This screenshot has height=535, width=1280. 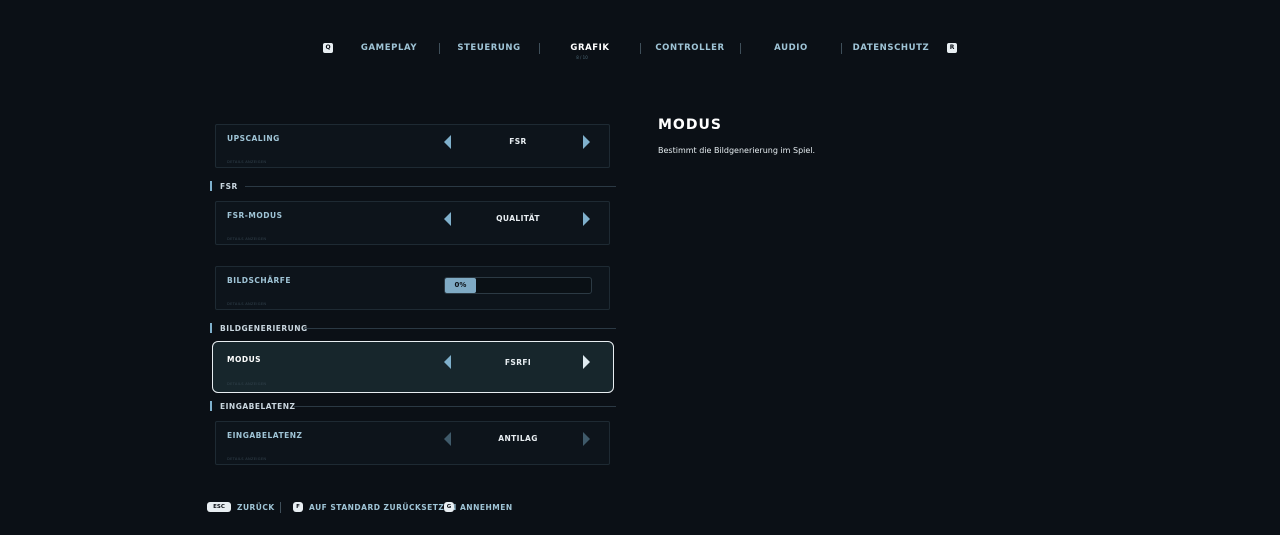 What do you see at coordinates (258, 406) in the screenshot?
I see `section-title: EINGABELATENZ` at bounding box center [258, 406].